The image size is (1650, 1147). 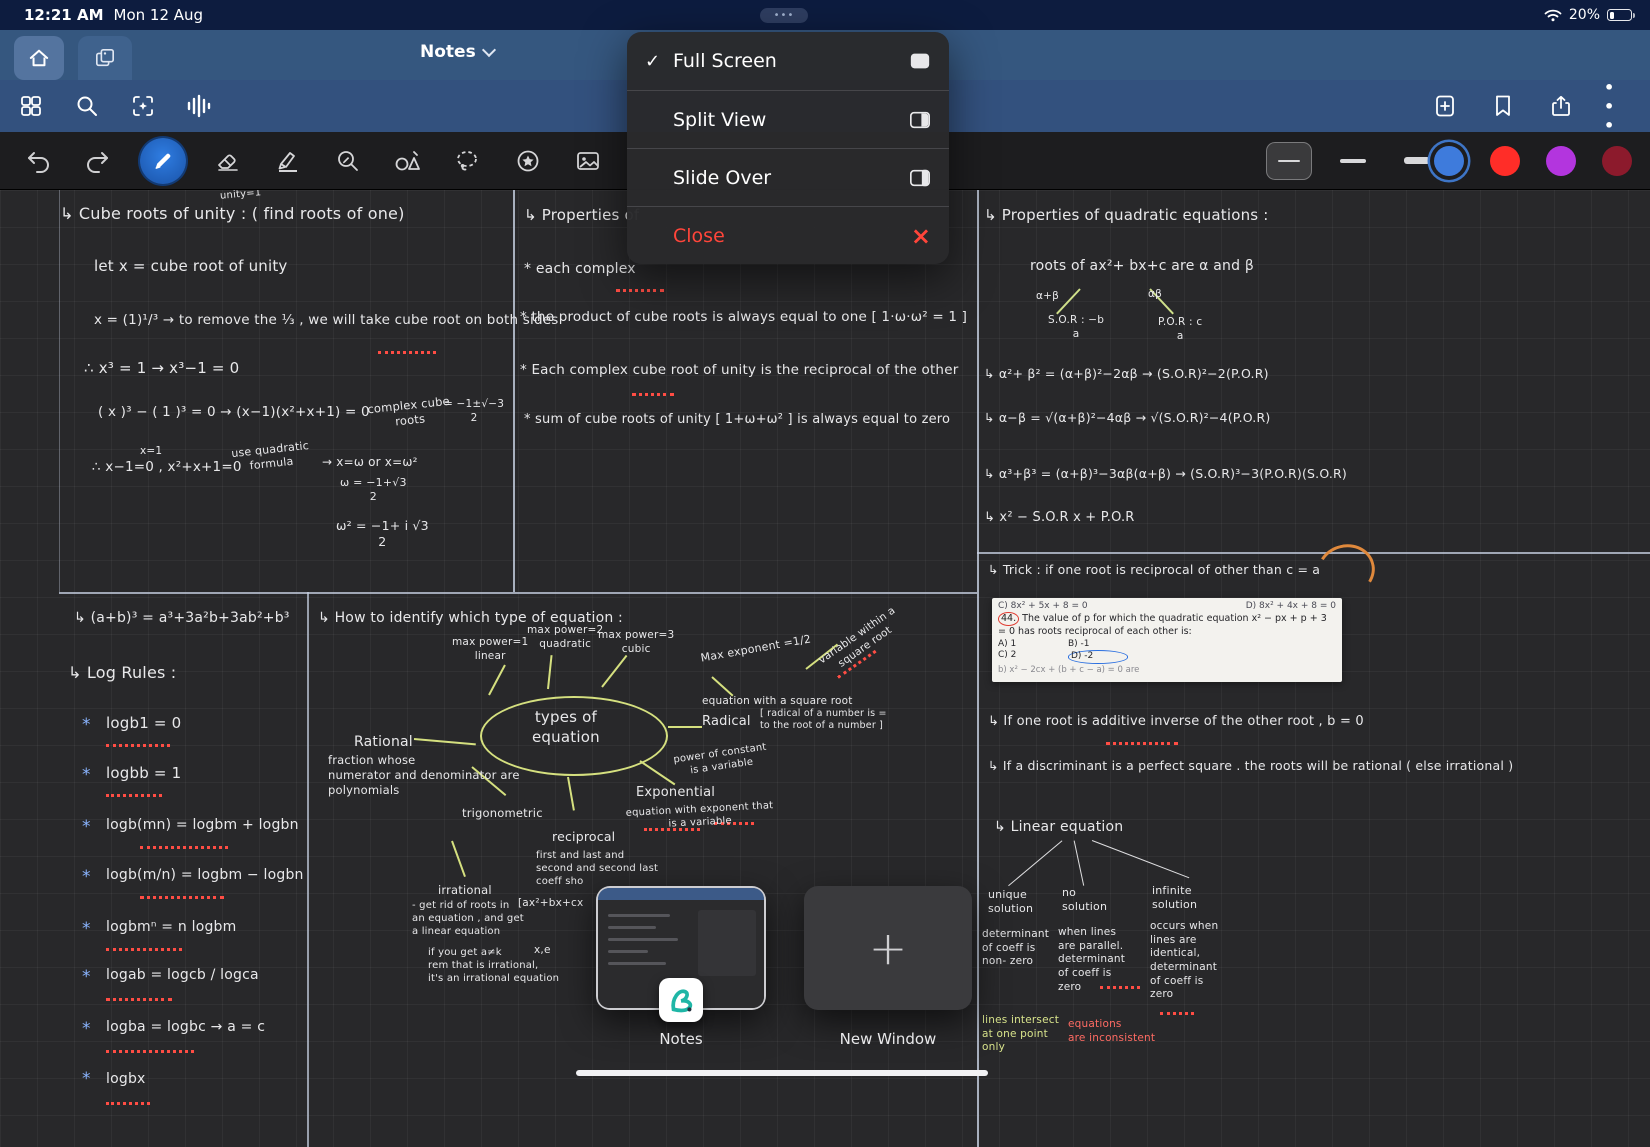 I want to click on menu-item-full-screen: ✓ Full Screen, so click(x=788, y=61).